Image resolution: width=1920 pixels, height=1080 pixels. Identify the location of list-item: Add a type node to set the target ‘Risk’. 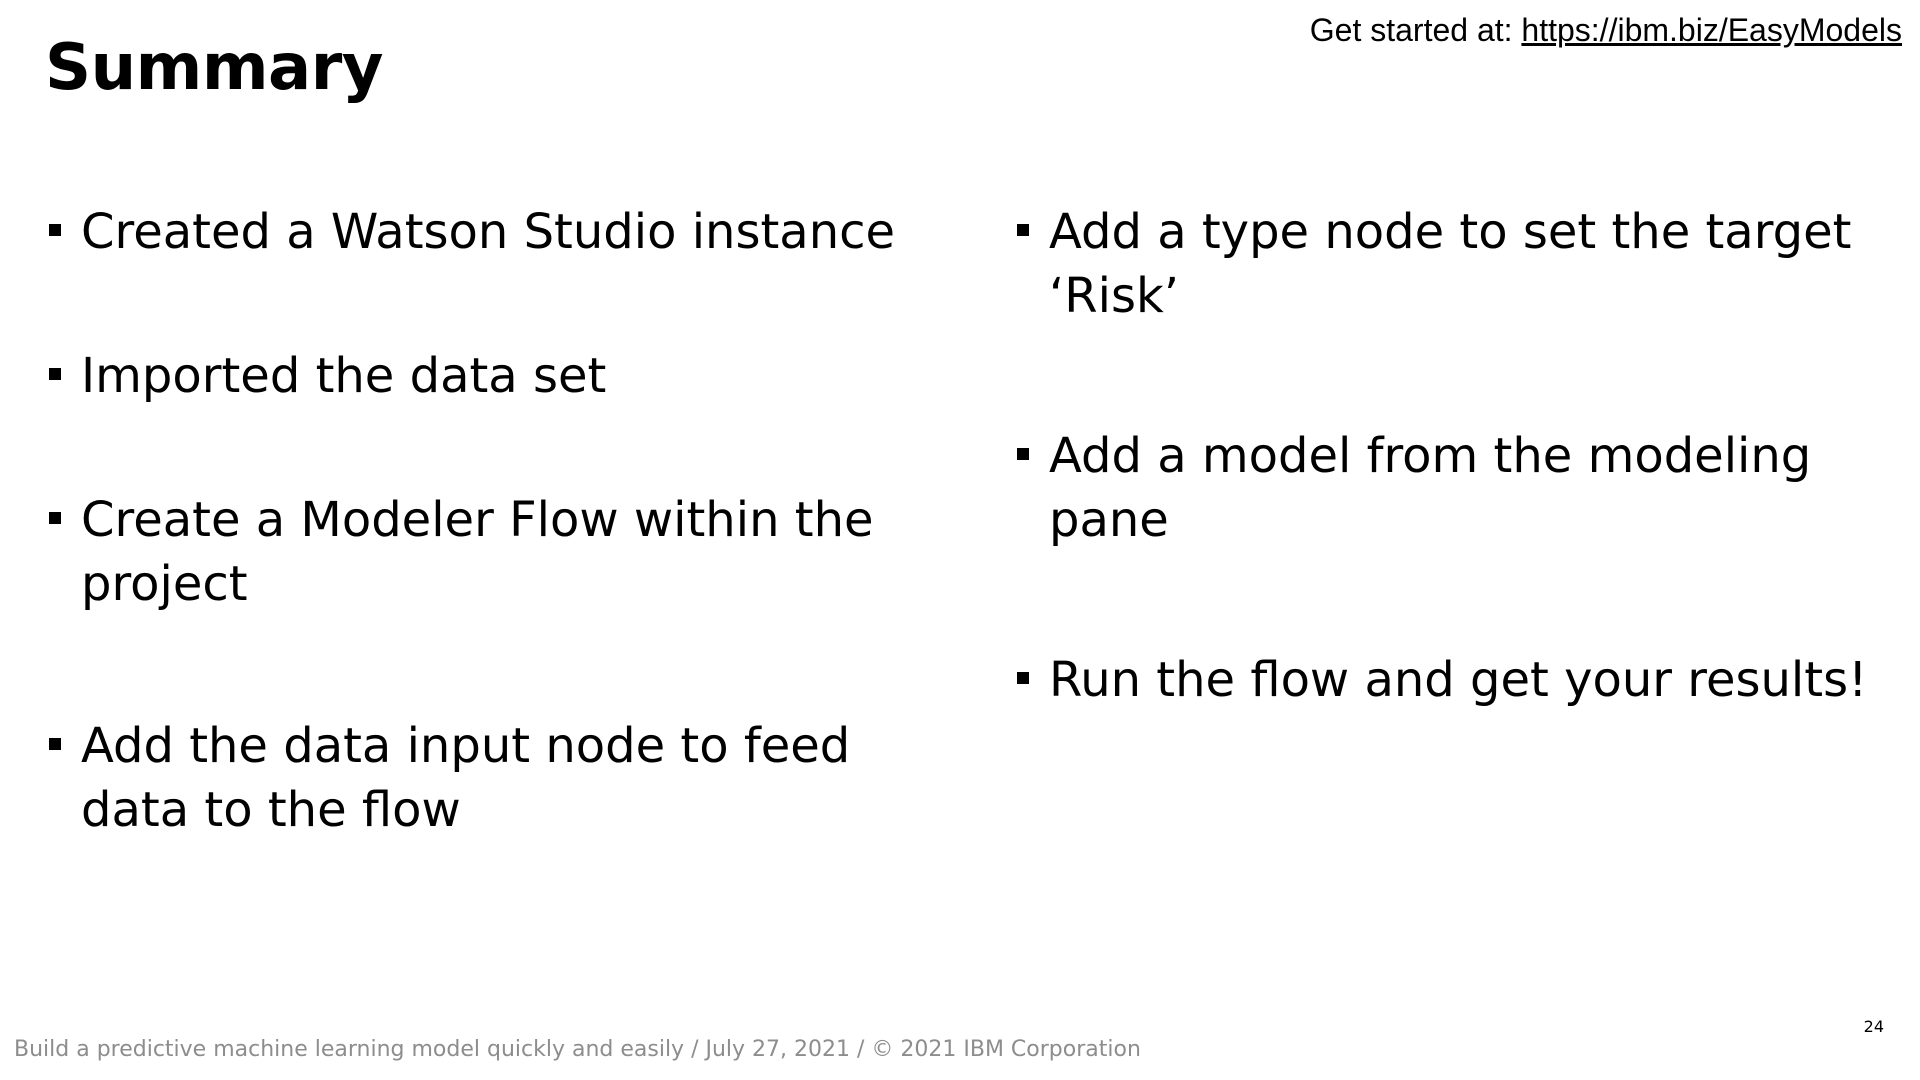
(1460, 264).